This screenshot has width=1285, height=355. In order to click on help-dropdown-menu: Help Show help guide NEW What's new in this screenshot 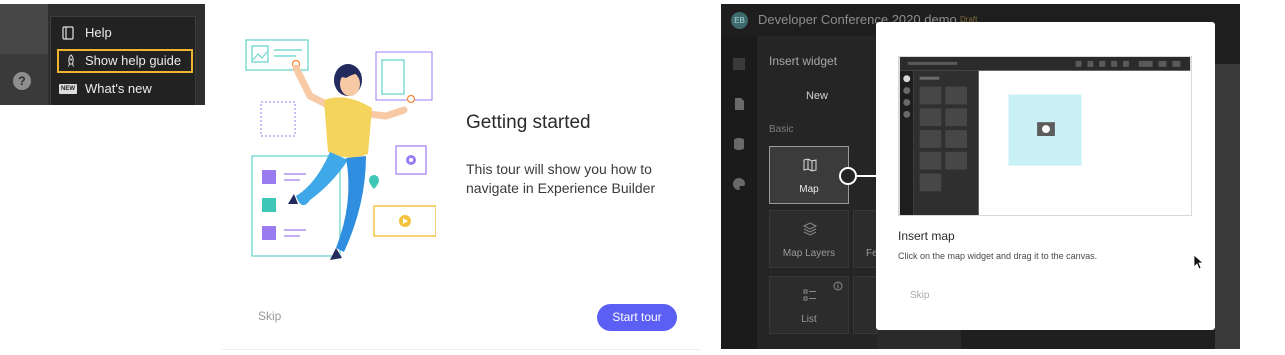, I will do `click(123, 60)`.